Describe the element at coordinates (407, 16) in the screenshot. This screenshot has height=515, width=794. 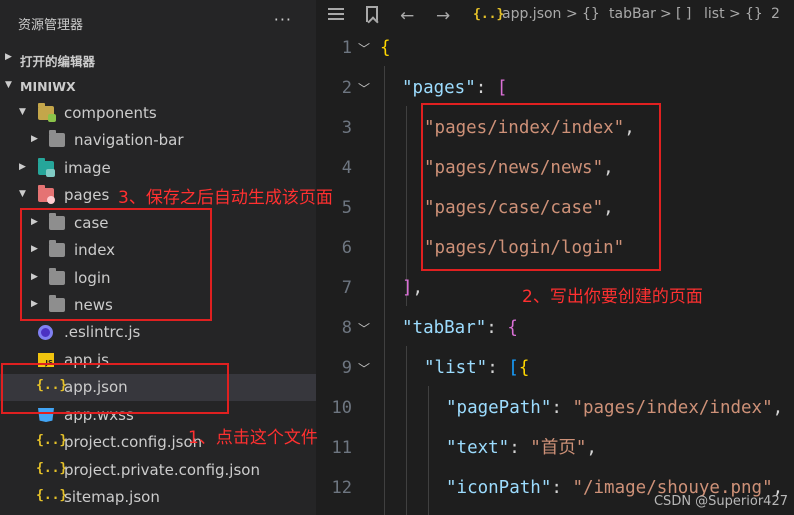
I see `back-arrow-icon: ←` at that location.